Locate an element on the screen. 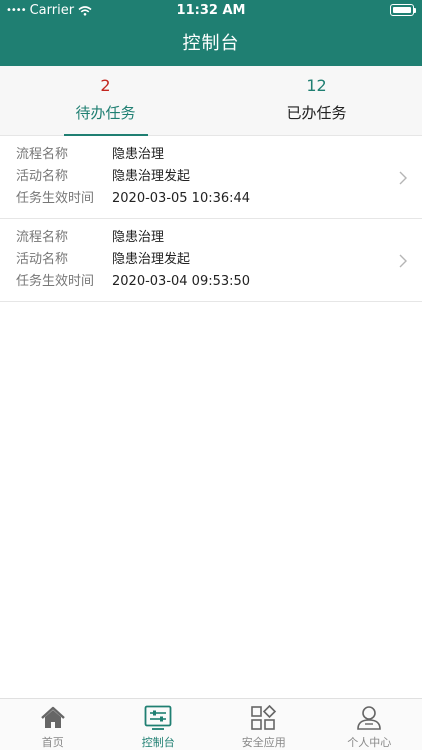 Image resolution: width=422 pixels, height=750 pixels. tabbar-label-apps: 安全应用 is located at coordinates (263, 742).